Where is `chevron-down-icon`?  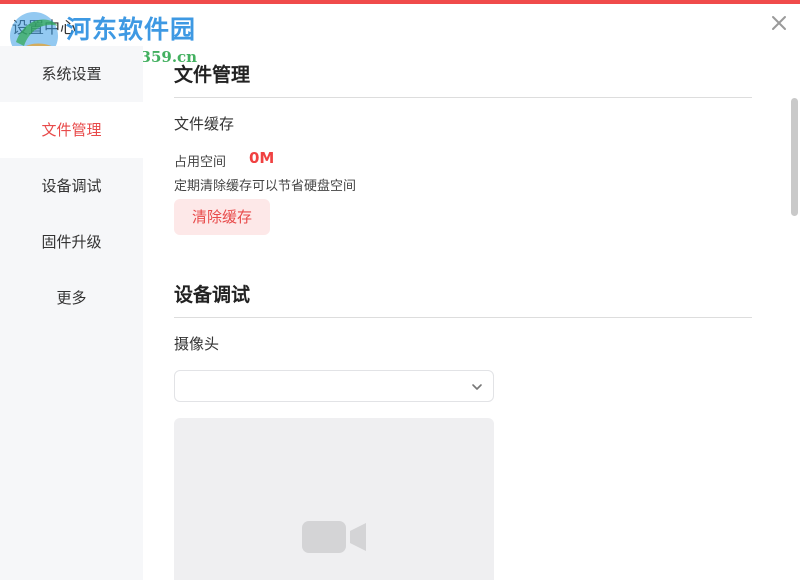
chevron-down-icon is located at coordinates (477, 387).